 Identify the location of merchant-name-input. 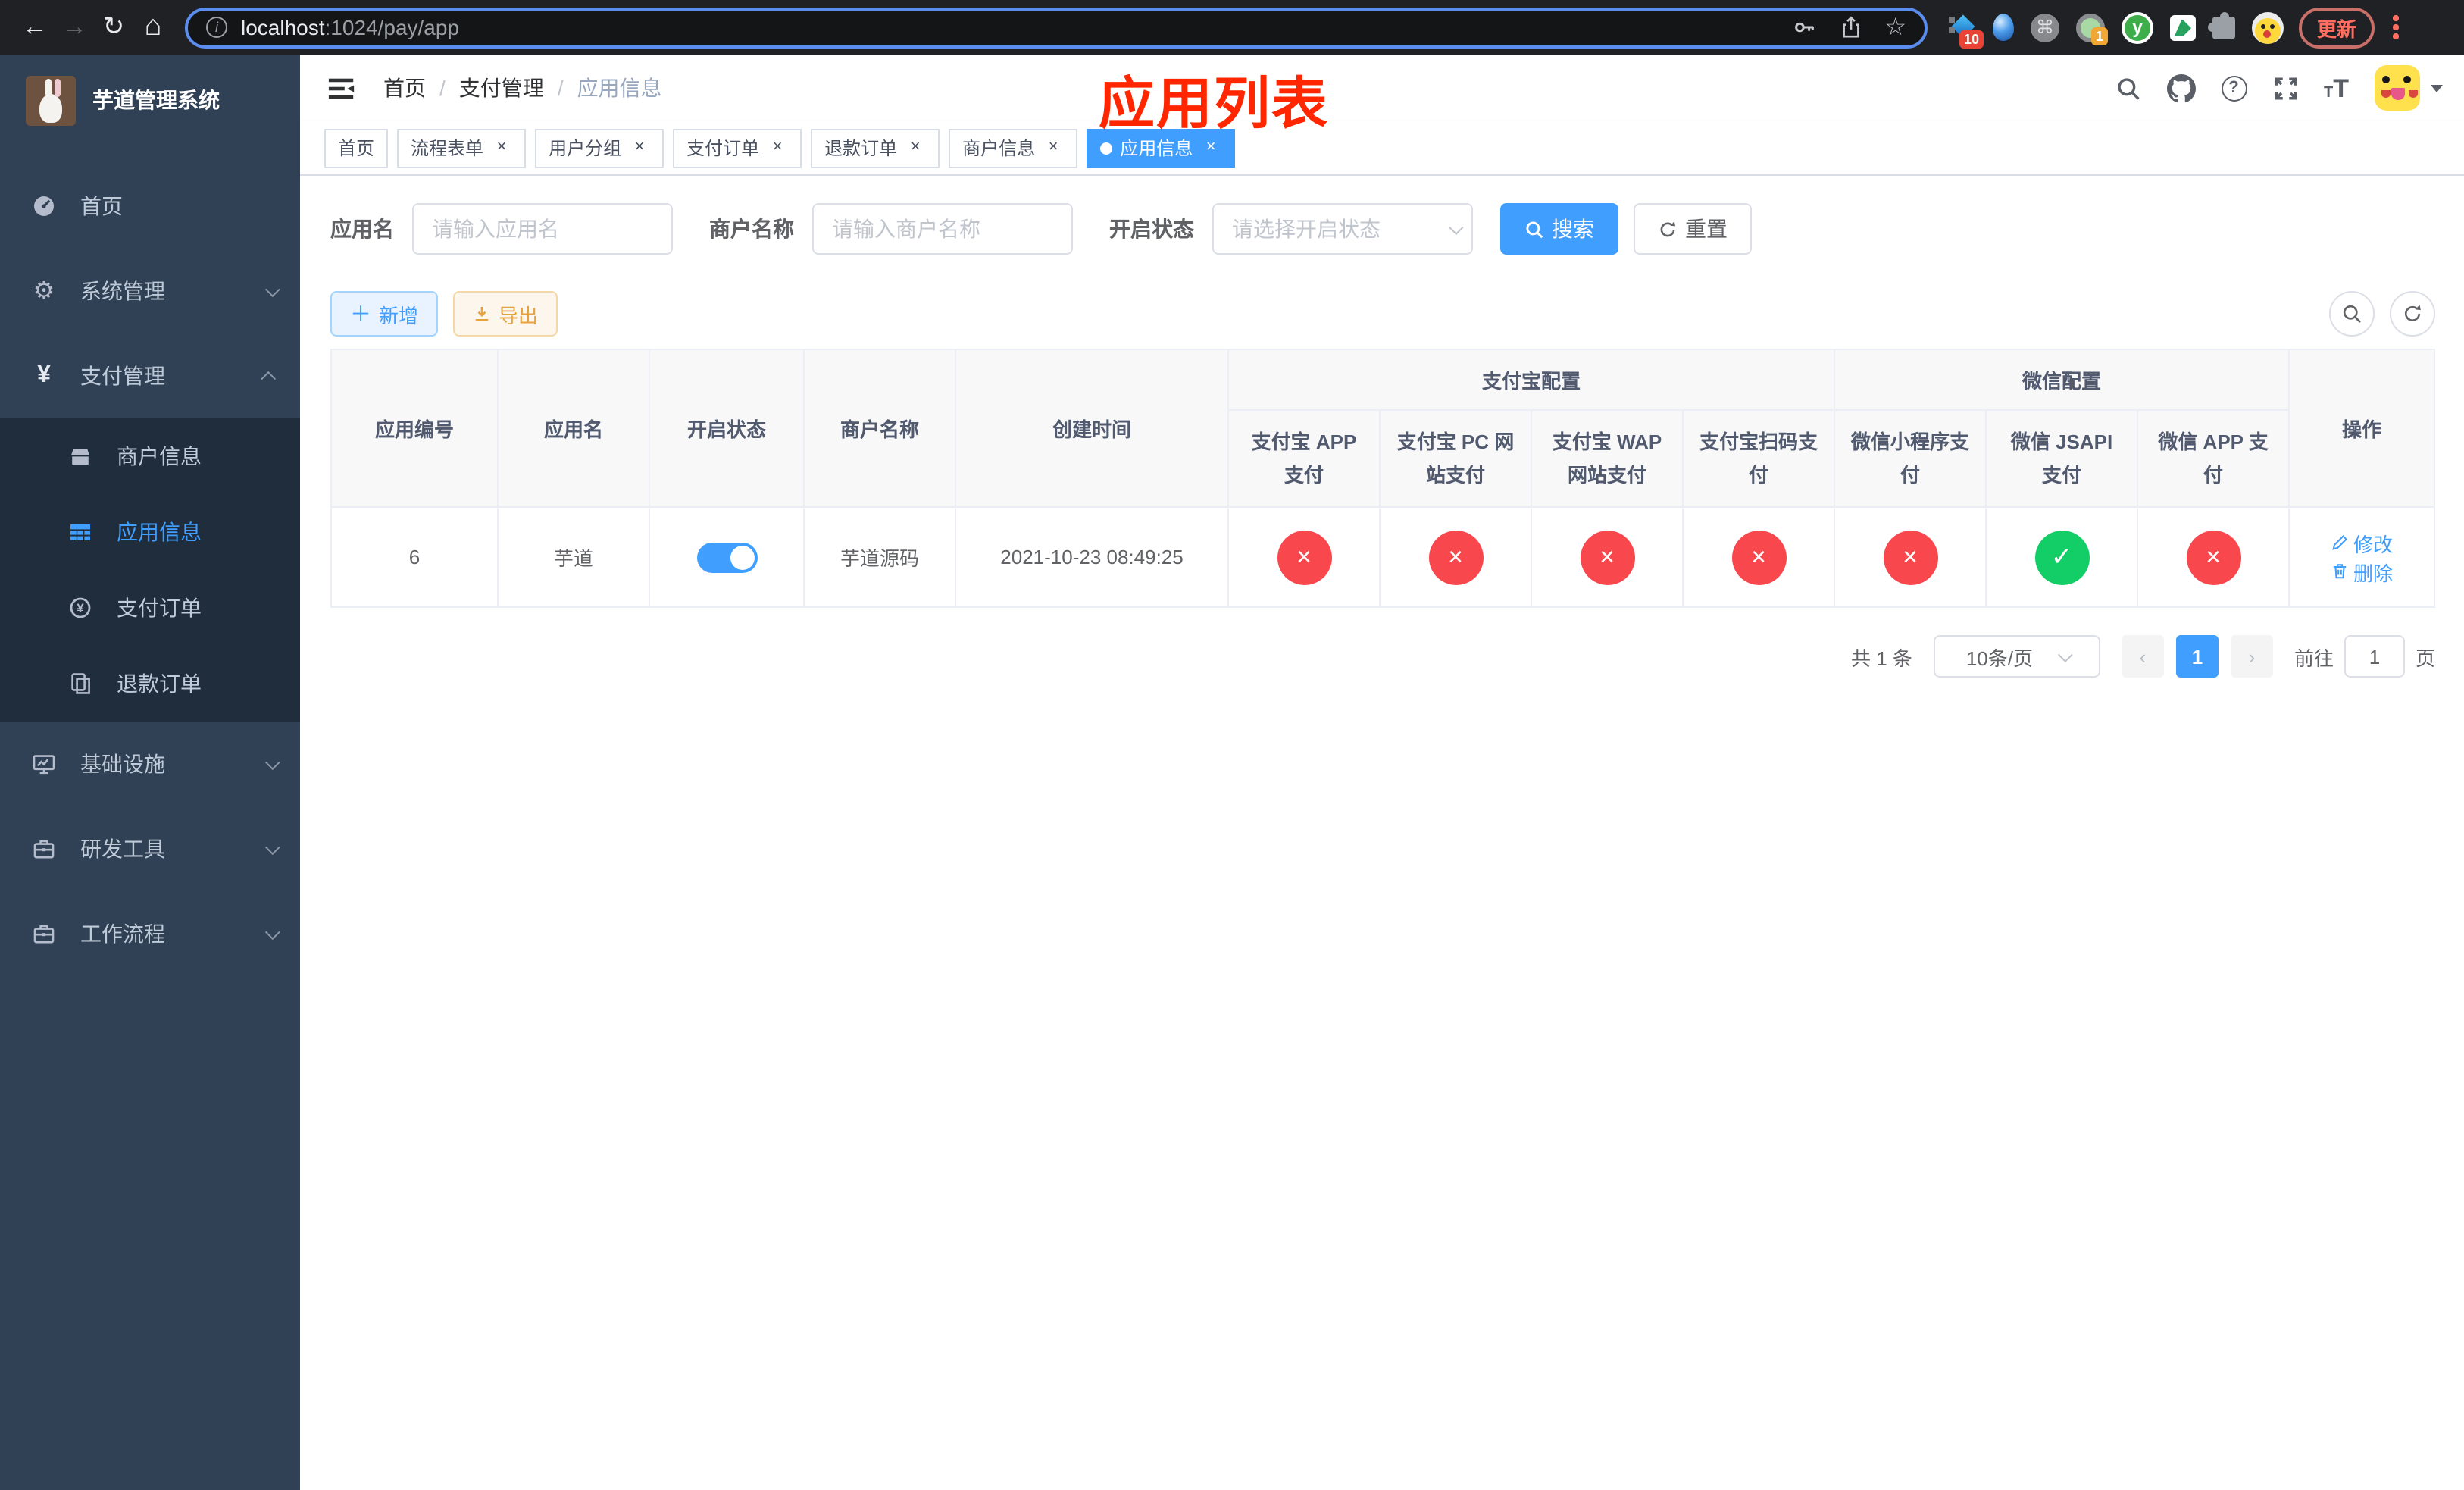
(942, 229).